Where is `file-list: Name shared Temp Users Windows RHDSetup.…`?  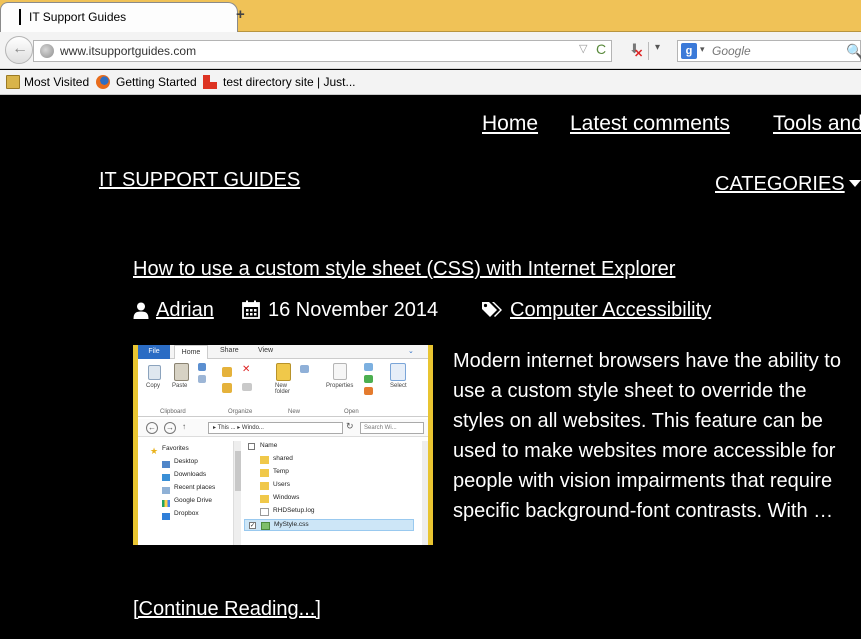 file-list: Name shared Temp Users Windows RHDSetup.… is located at coordinates (333, 493).